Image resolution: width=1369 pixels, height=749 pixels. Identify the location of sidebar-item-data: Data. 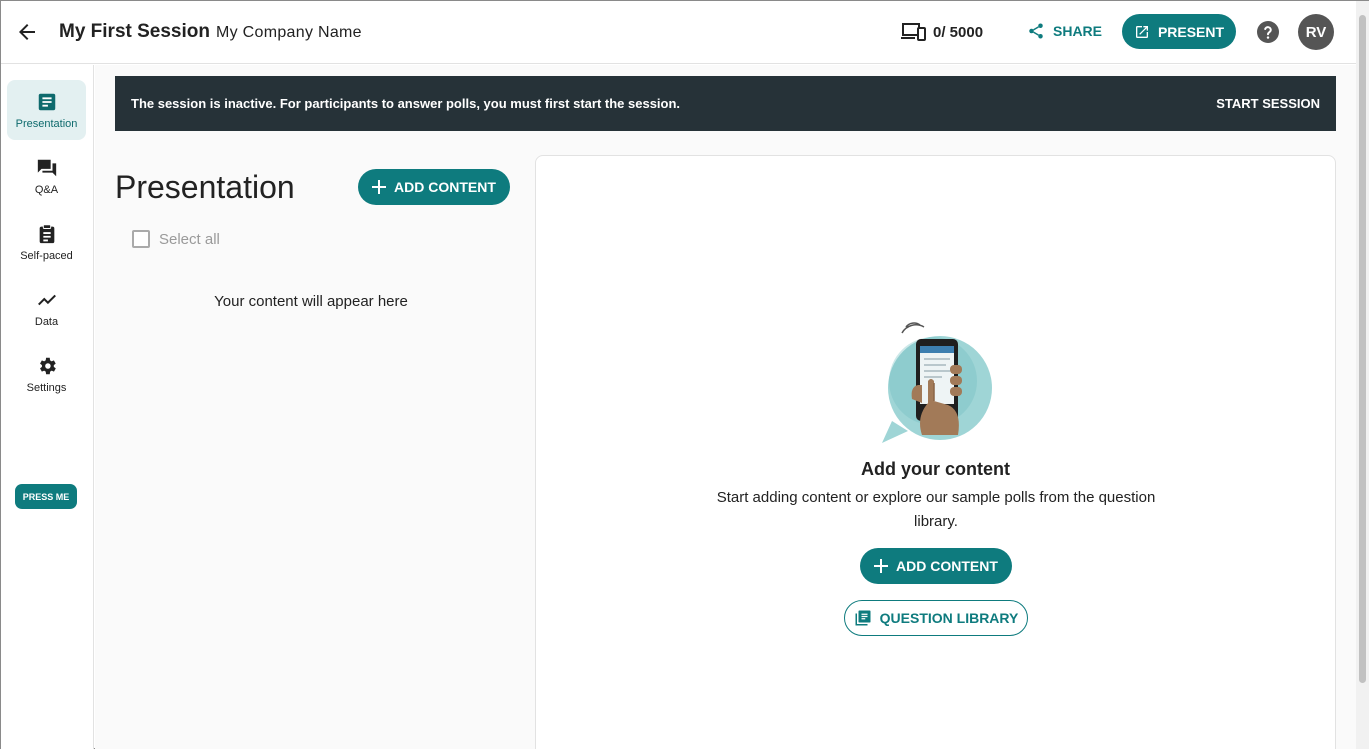
(46, 308).